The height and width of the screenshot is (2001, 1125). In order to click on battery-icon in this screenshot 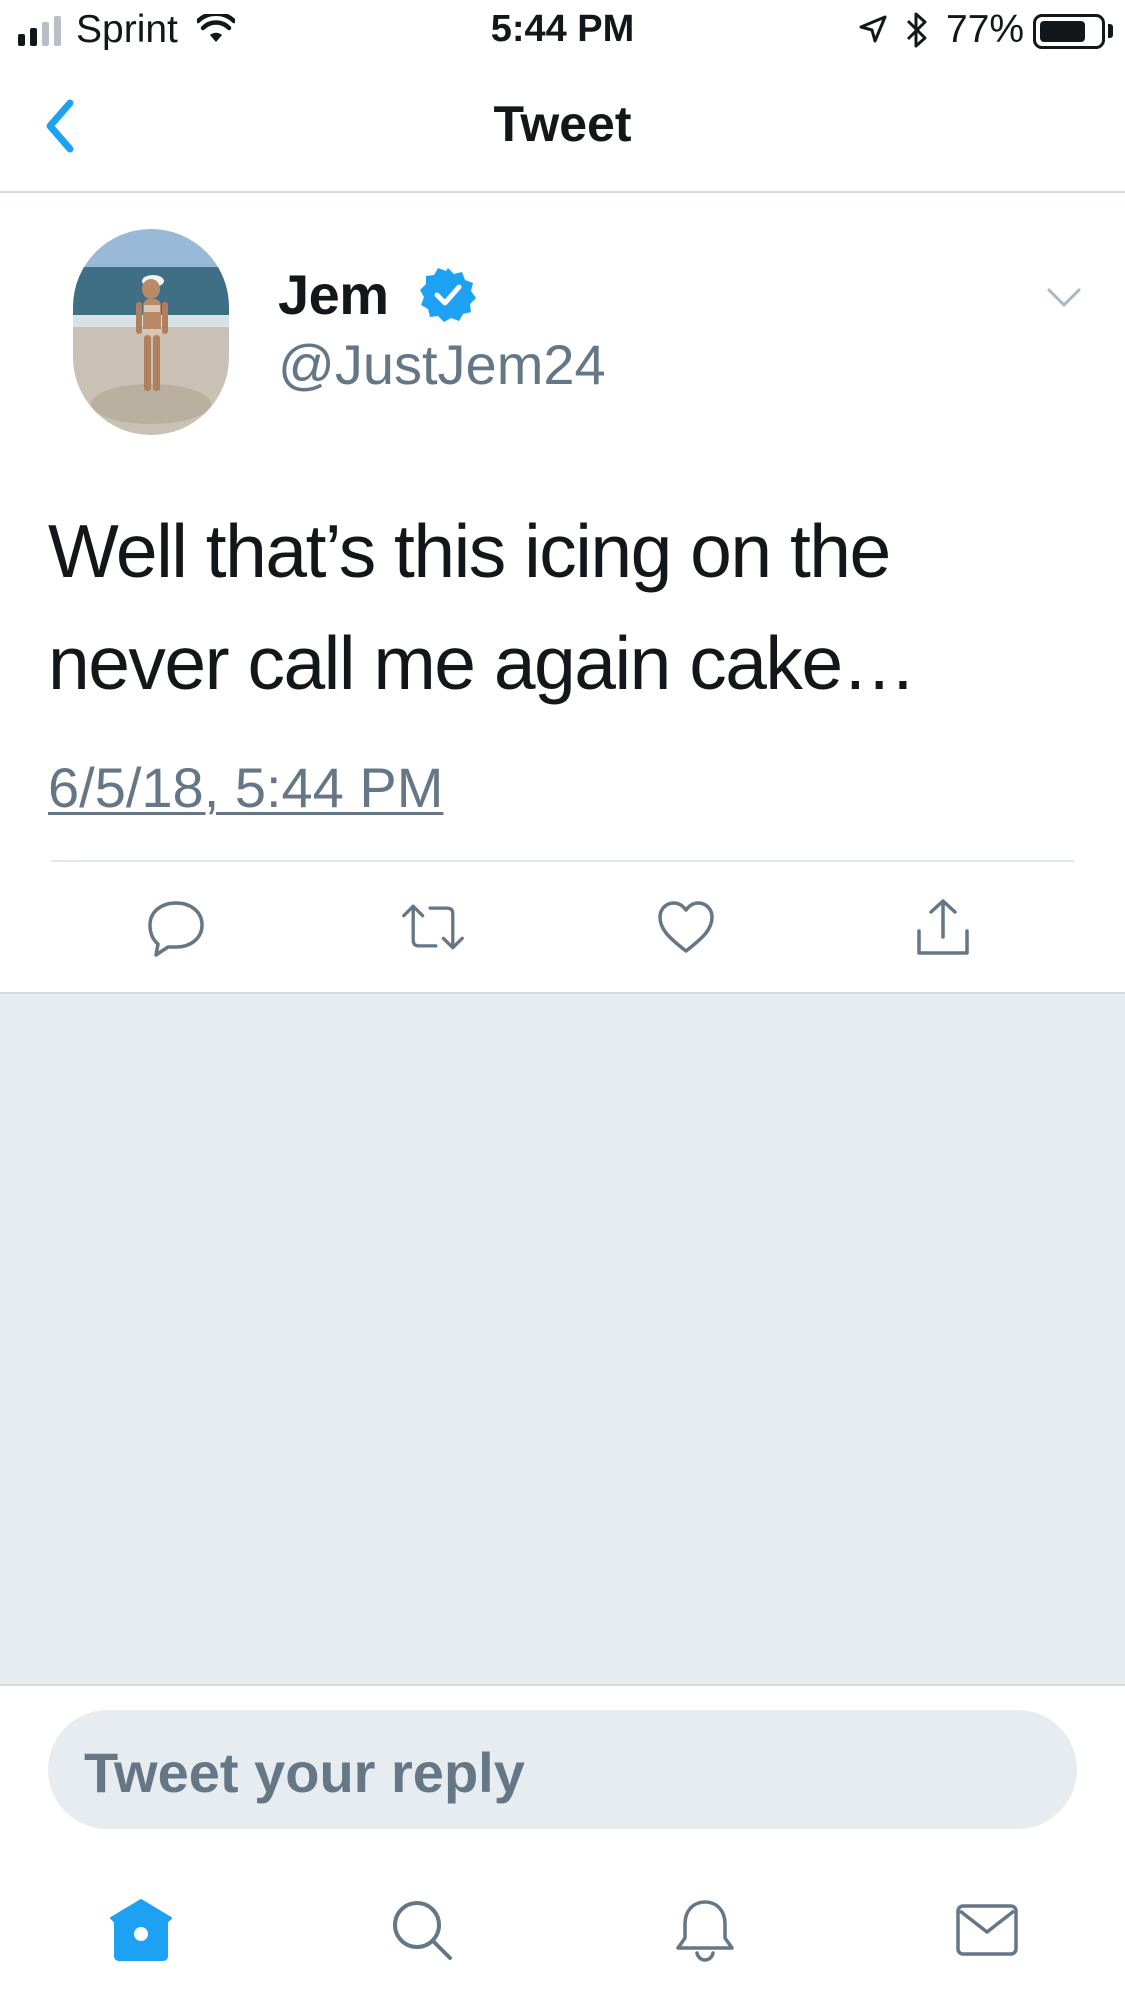, I will do `click(1069, 31)`.